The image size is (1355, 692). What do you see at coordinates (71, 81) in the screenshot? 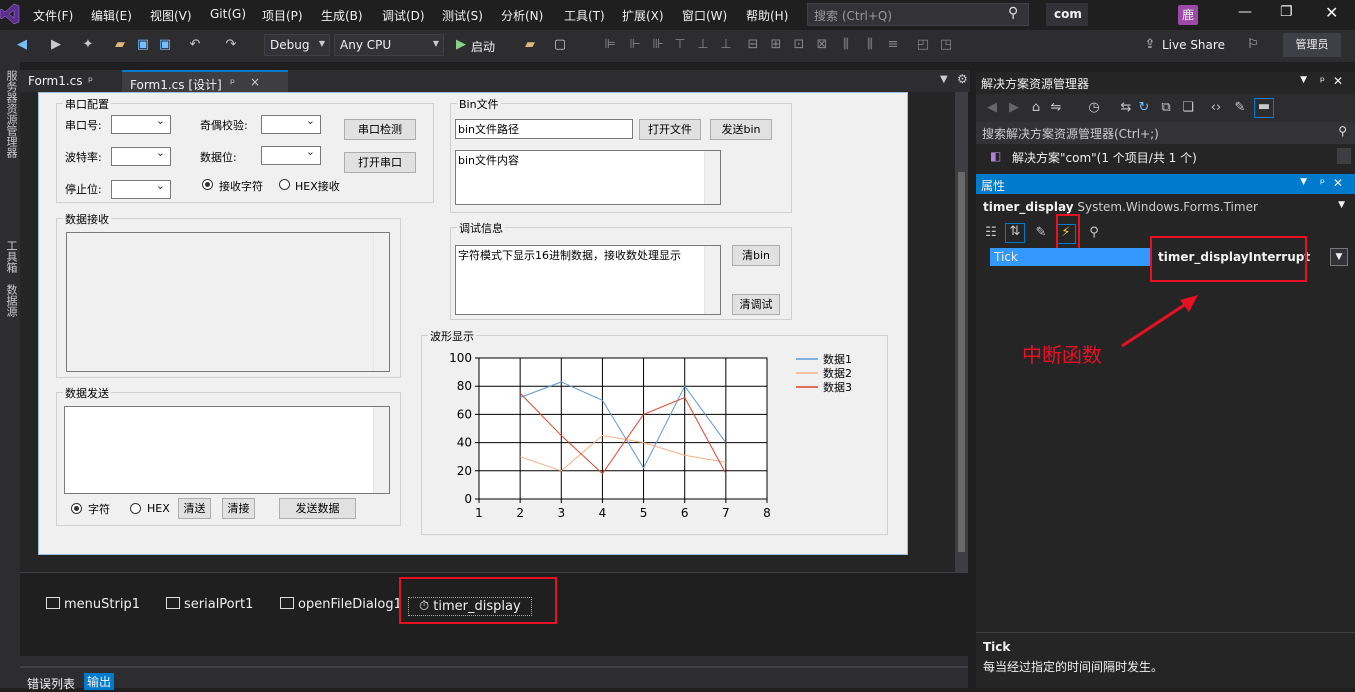
I see `tab-form1-cs: Form1.cs ᵖ` at bounding box center [71, 81].